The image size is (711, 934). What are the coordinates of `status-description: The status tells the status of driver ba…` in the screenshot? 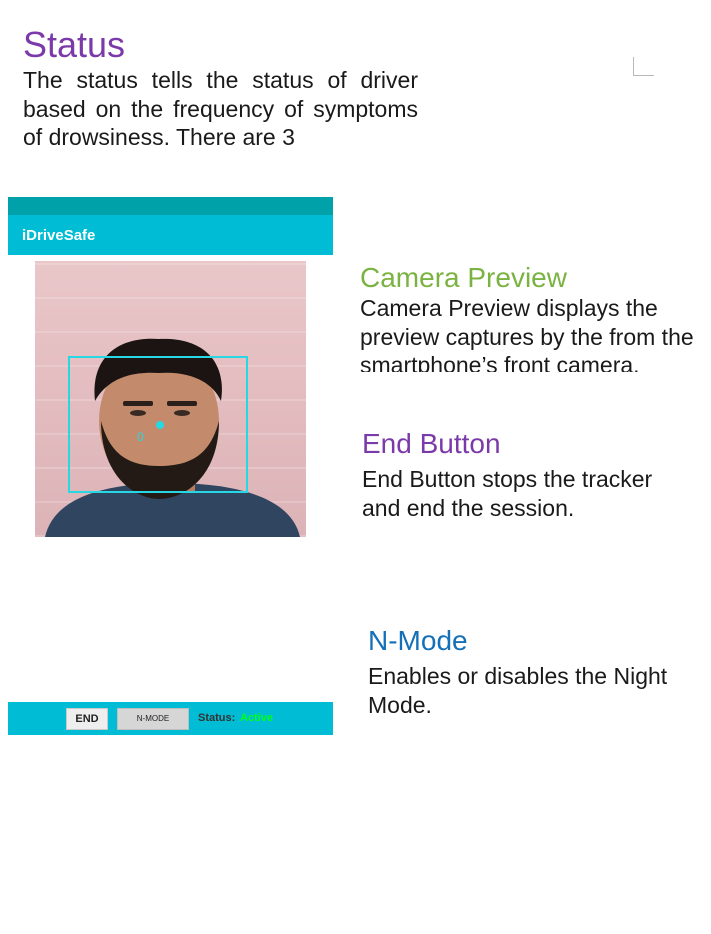 It's located at (220, 108).